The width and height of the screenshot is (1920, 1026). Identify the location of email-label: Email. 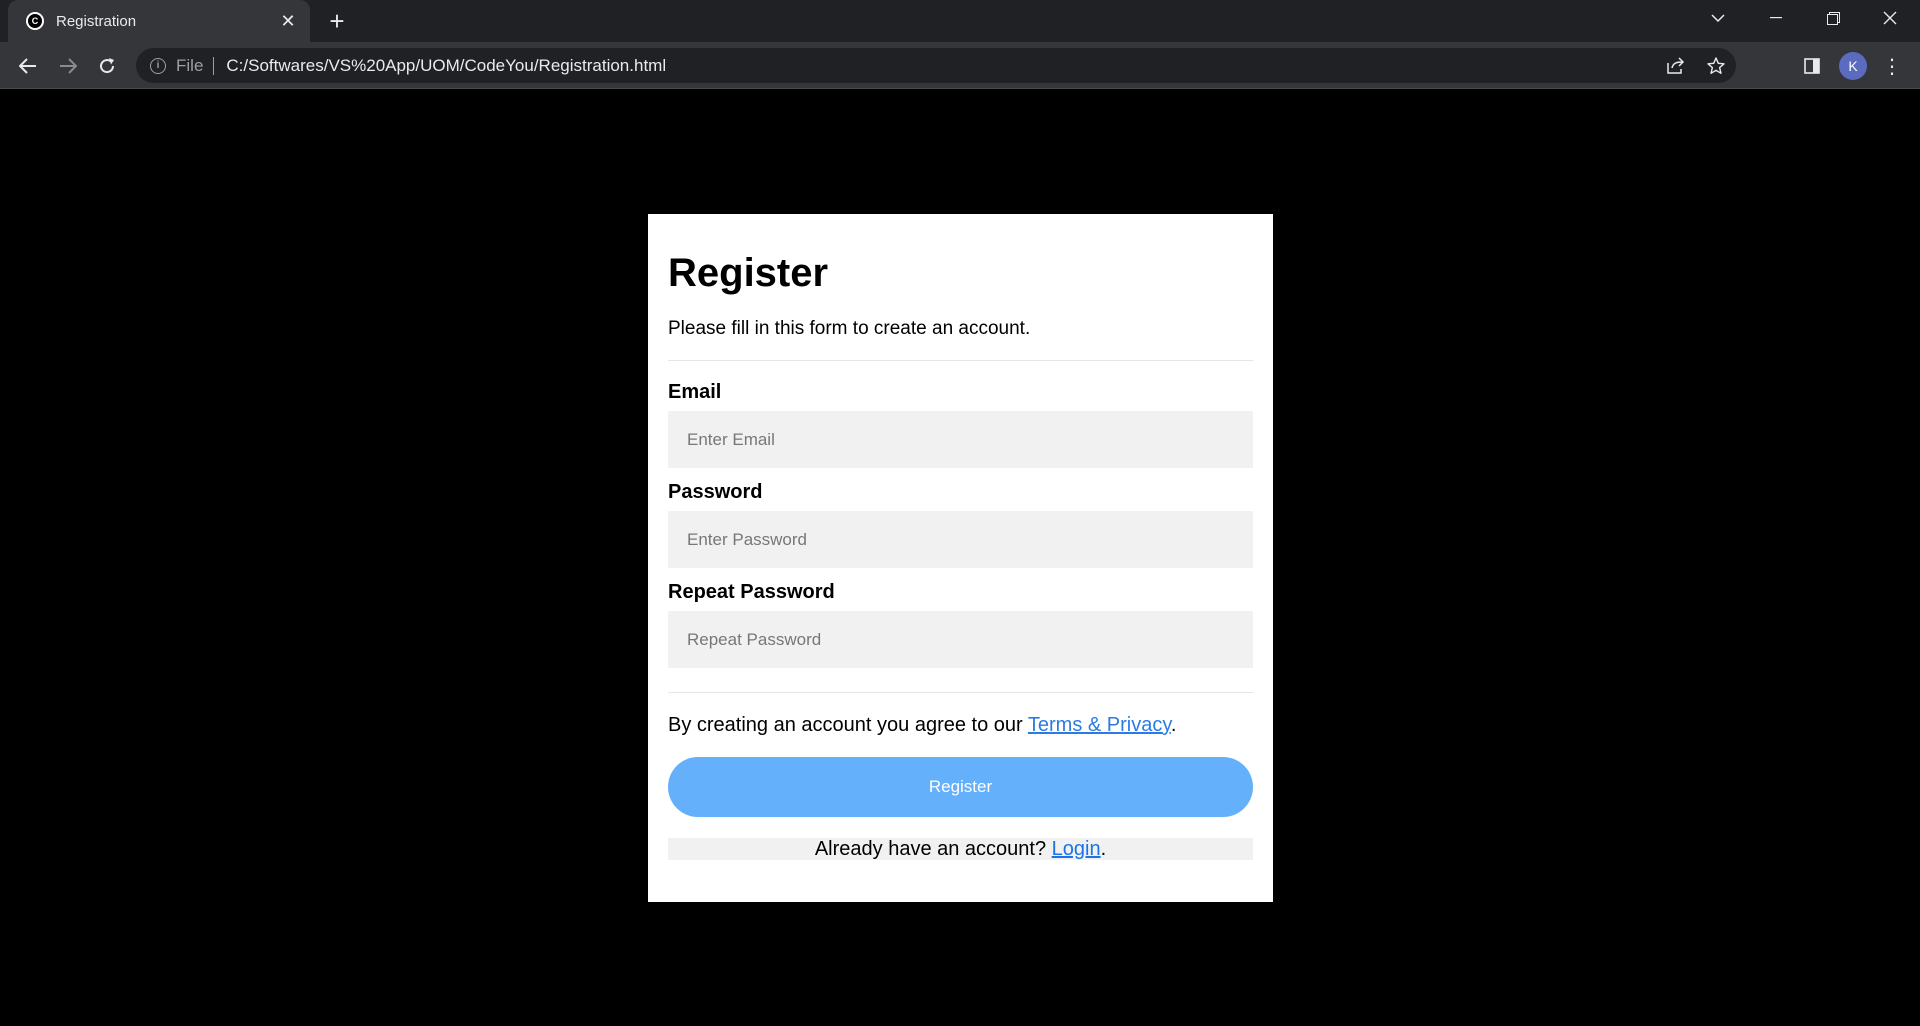
(695, 392).